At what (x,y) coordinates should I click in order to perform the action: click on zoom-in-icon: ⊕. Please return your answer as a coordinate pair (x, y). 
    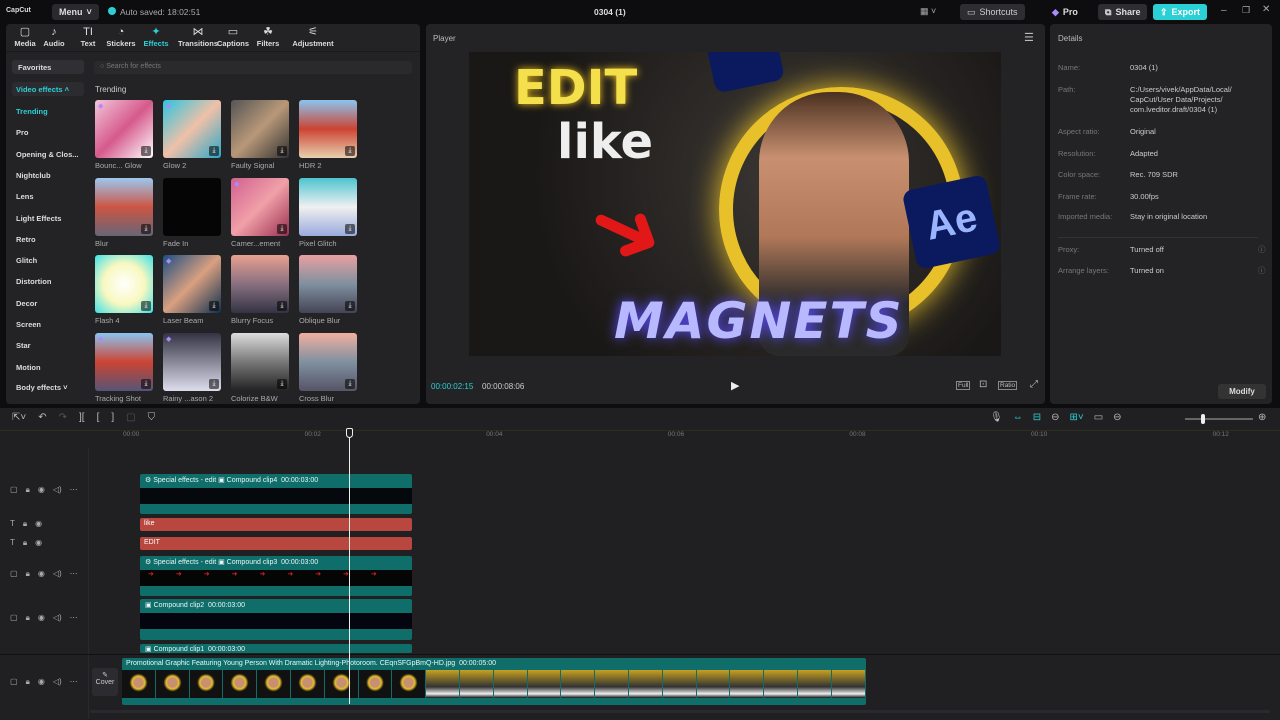
    Looking at the image, I should click on (1262, 417).